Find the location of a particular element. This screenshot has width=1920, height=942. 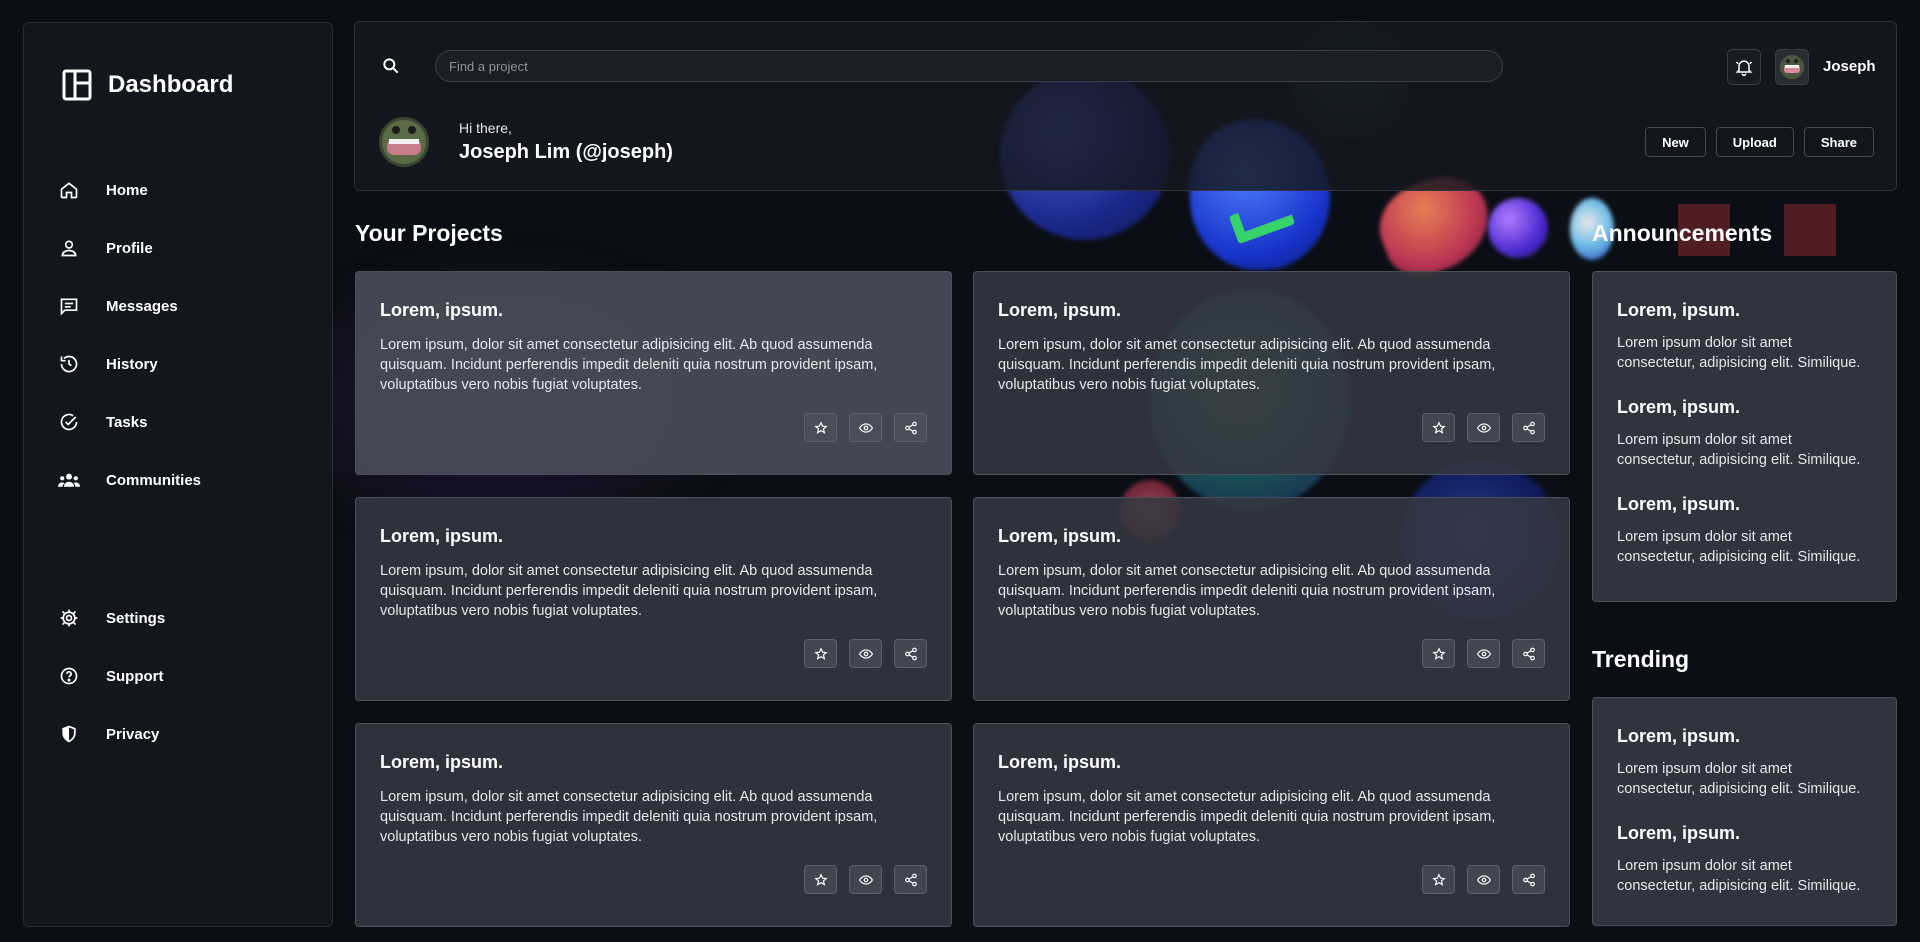

share-button: Share is located at coordinates (1838, 142).